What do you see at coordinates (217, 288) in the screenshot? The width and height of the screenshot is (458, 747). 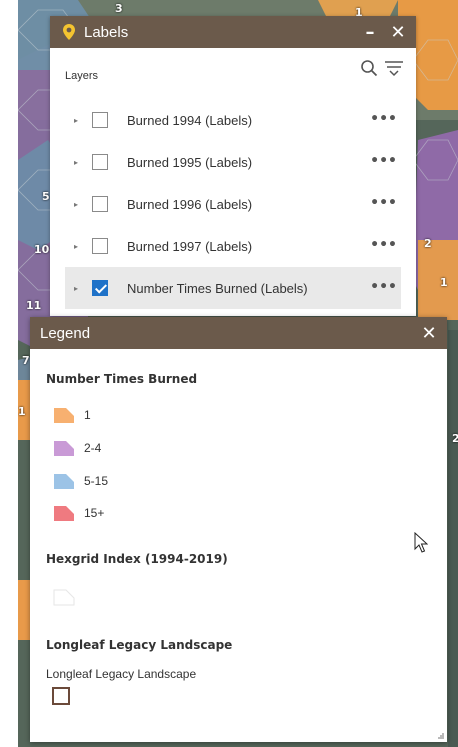 I see `layer-name: Number Times Burned (Labels)` at bounding box center [217, 288].